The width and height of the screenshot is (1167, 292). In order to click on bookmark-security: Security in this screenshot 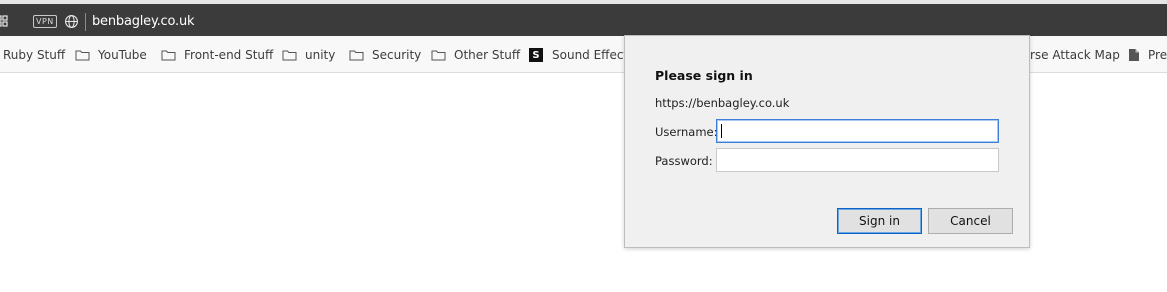, I will do `click(385, 55)`.